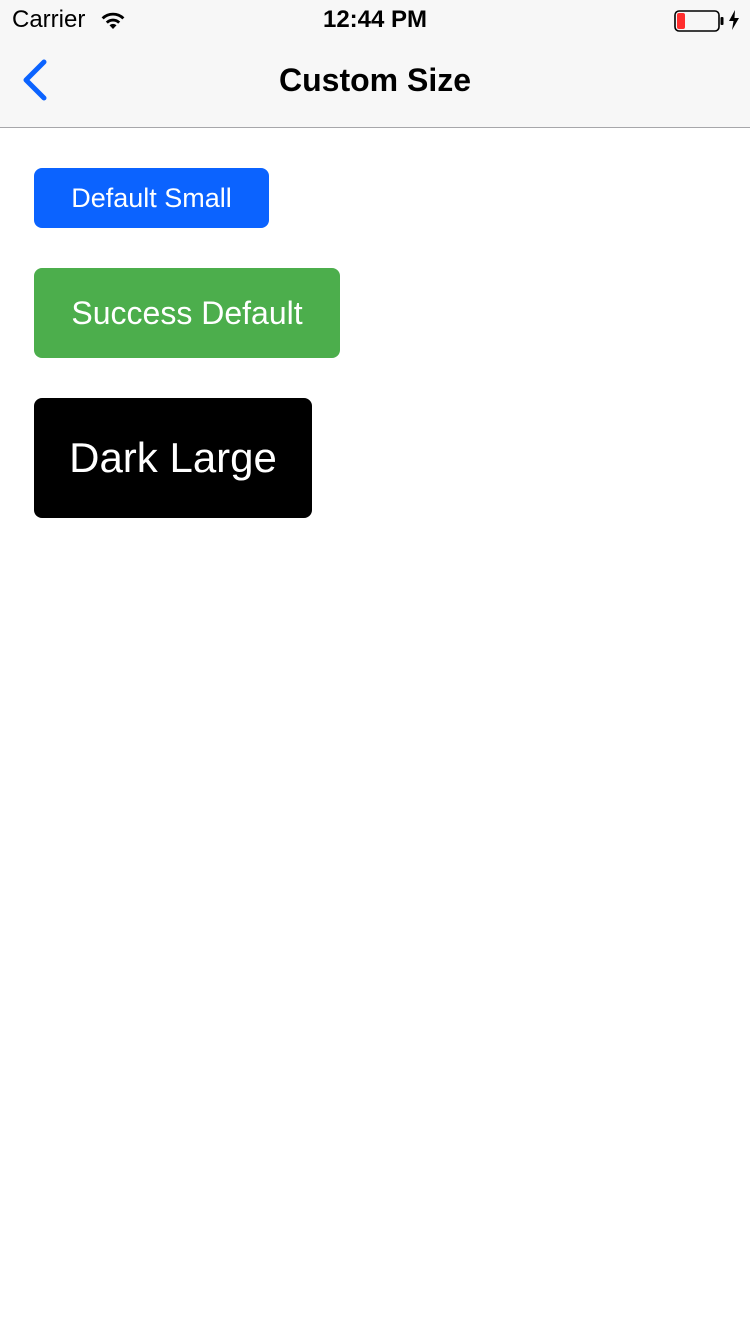 The height and width of the screenshot is (1334, 750). Describe the element at coordinates (699, 21) in the screenshot. I see `battery-icon` at that location.